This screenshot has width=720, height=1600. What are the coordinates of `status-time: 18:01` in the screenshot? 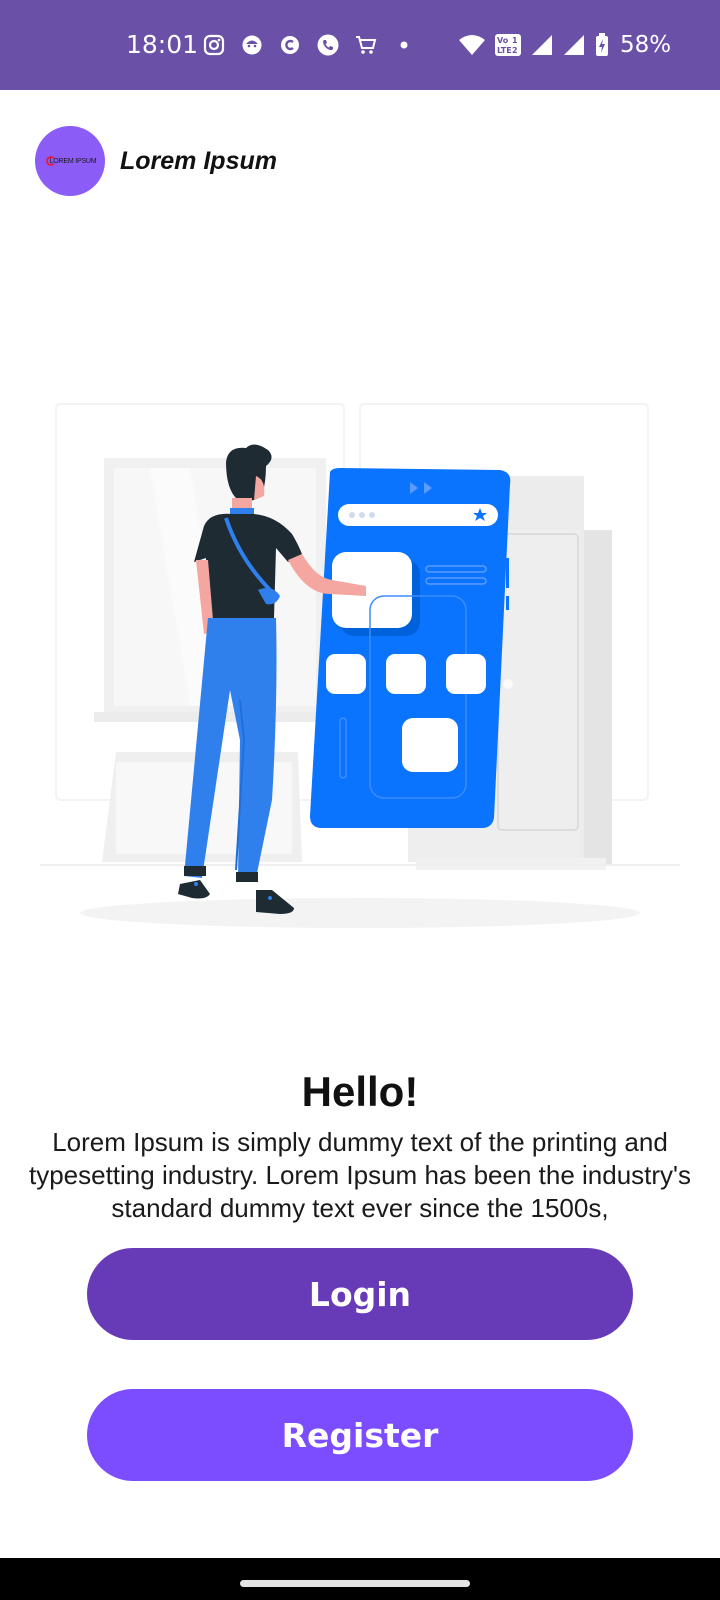 It's located at (162, 44).